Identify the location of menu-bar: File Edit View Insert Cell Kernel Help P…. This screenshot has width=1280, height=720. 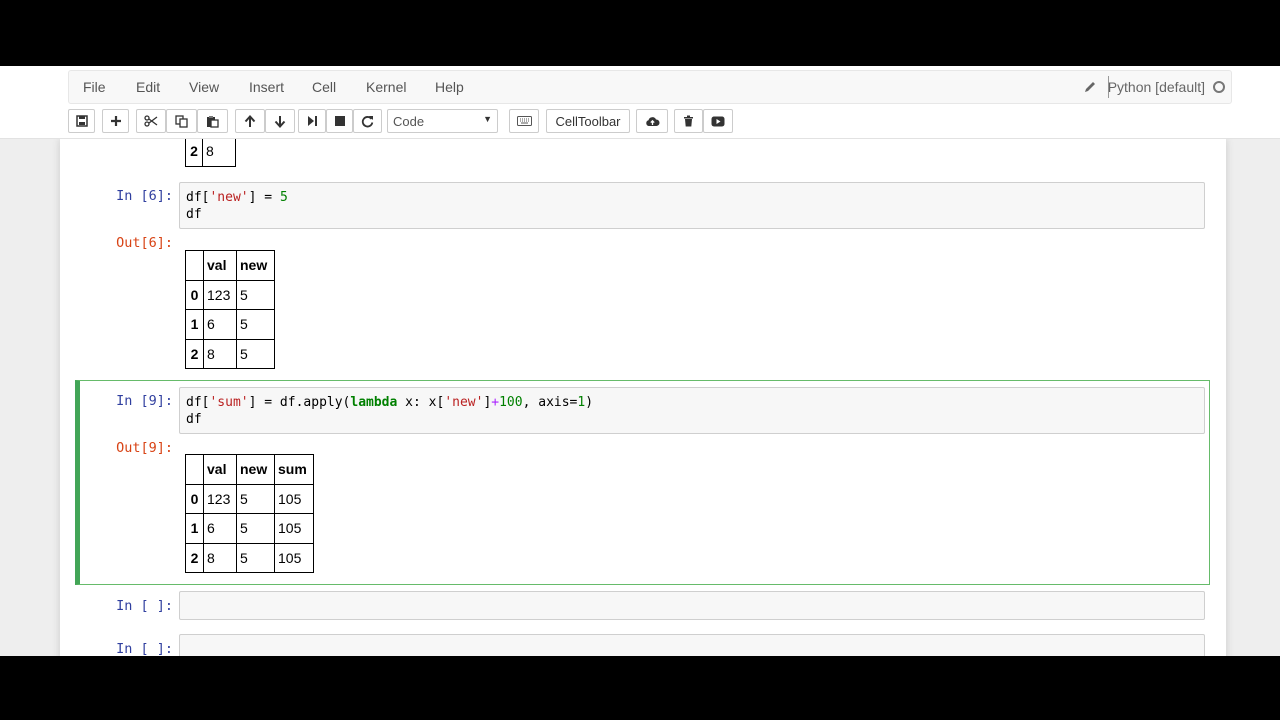
(650, 87).